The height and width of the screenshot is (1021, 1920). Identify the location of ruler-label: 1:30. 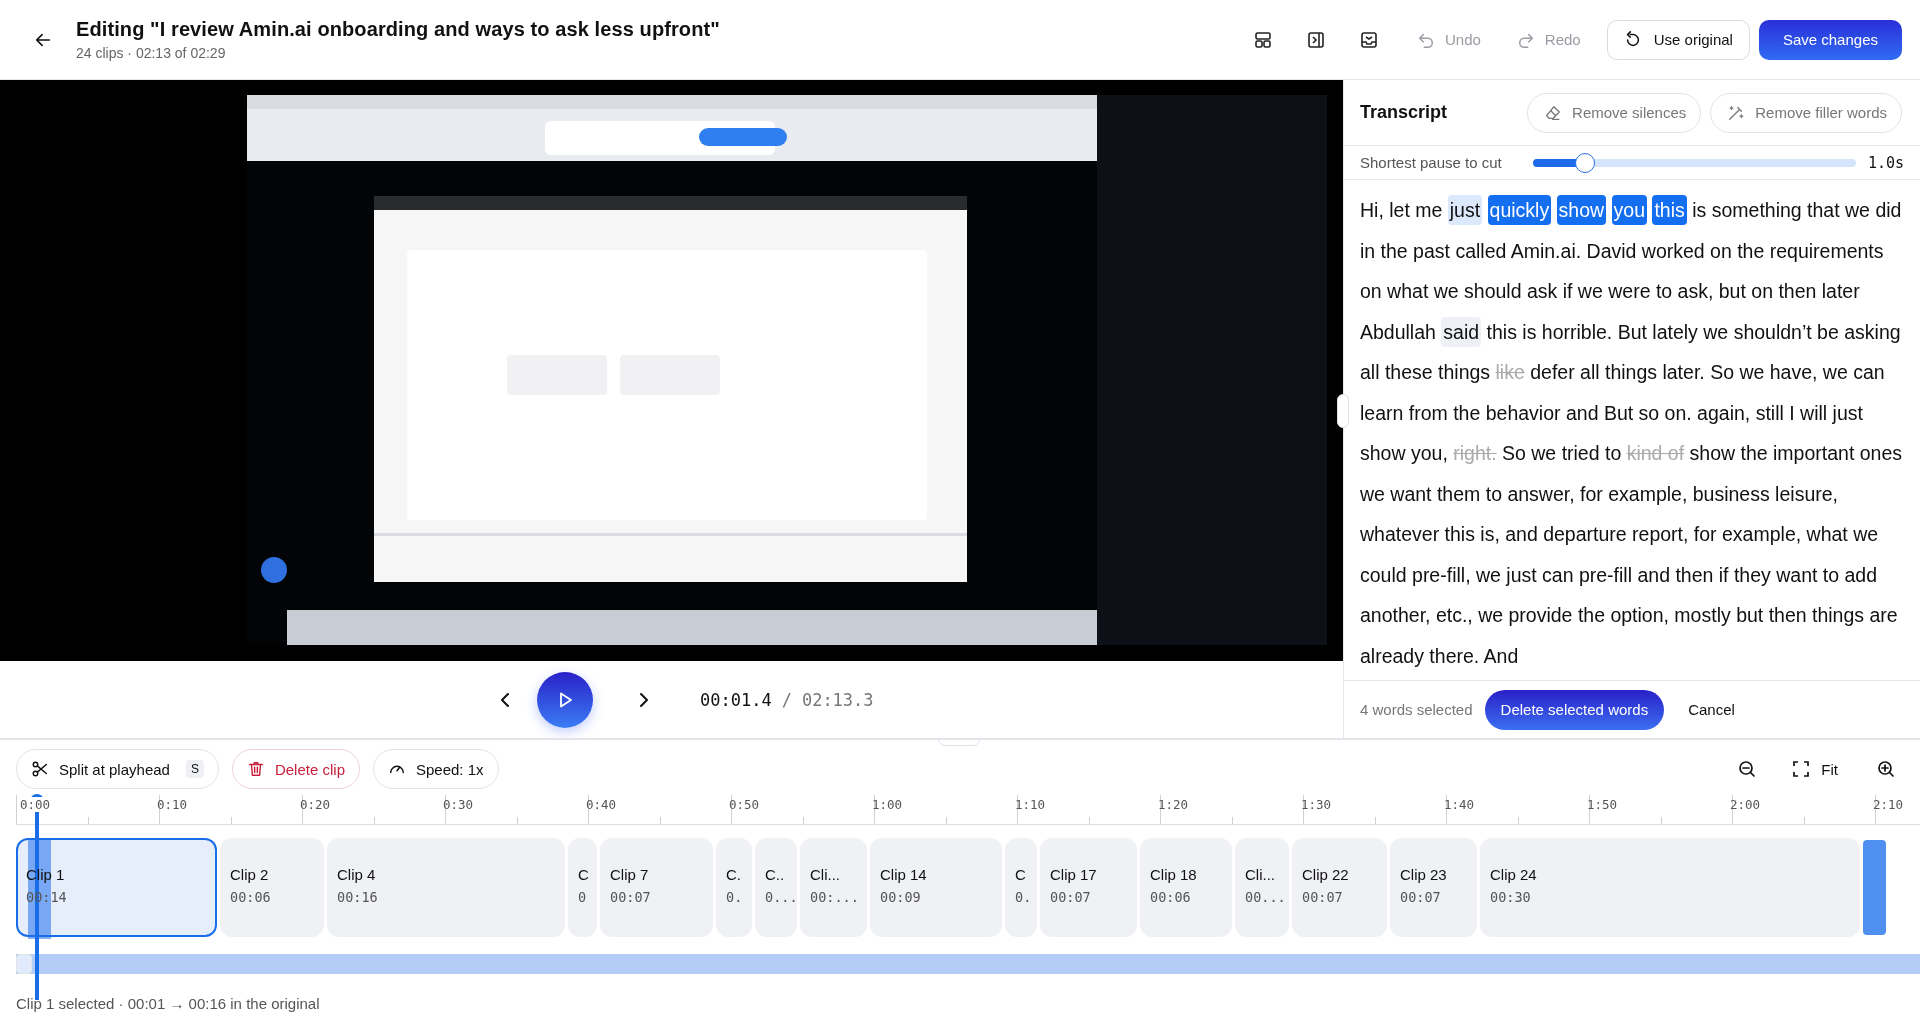
(1316, 804).